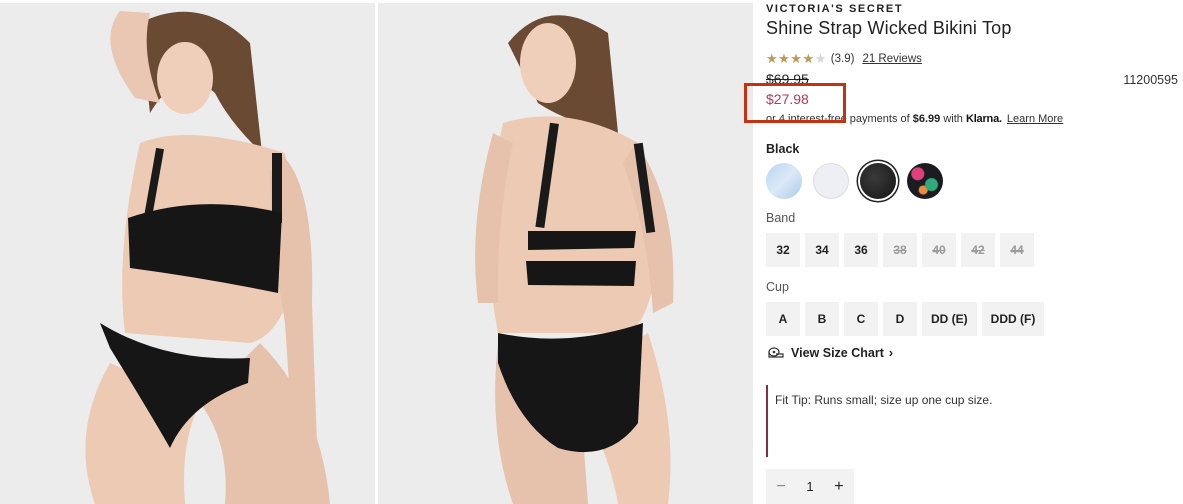  What do you see at coordinates (939, 250) in the screenshot?
I see `band-size-button-unavailable: 40` at bounding box center [939, 250].